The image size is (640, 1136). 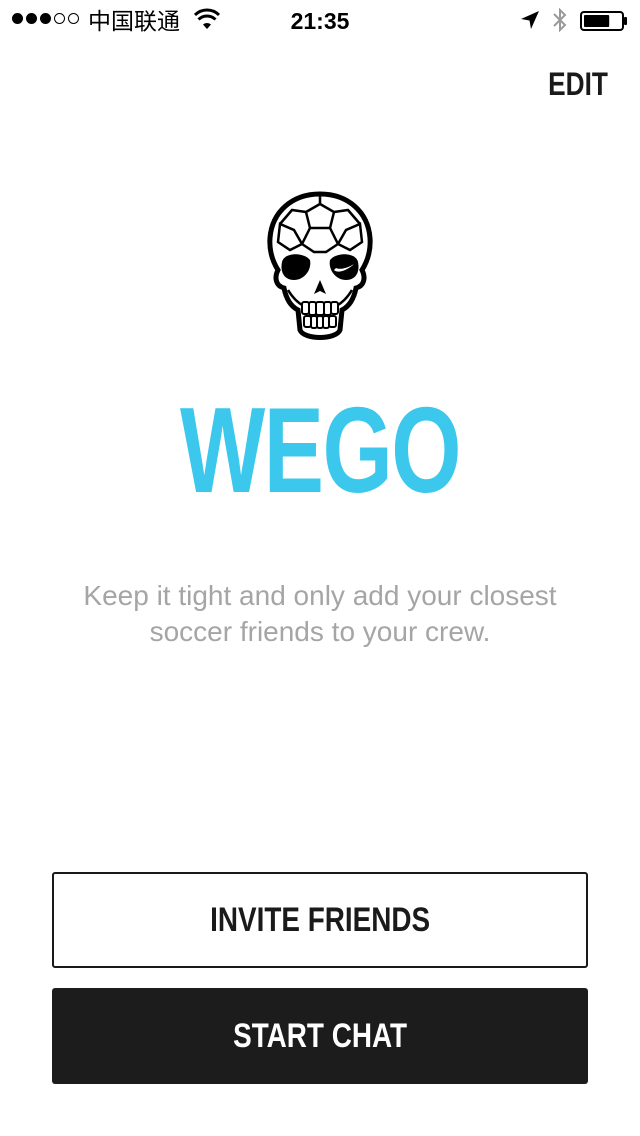 I want to click on invite-friends-button: INVITE FRIENDS, so click(x=320, y=920).